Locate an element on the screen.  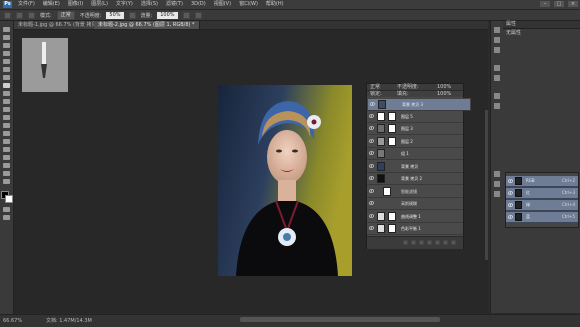
eyedropper-tool-icon is located at coordinates (6, 69).